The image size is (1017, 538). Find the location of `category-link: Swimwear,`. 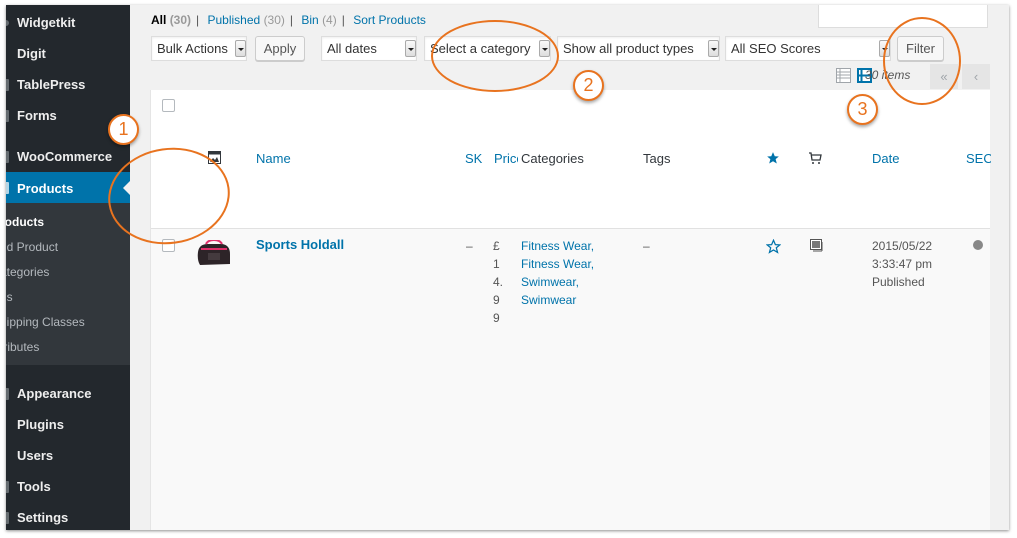

category-link: Swimwear, is located at coordinates (557, 282).